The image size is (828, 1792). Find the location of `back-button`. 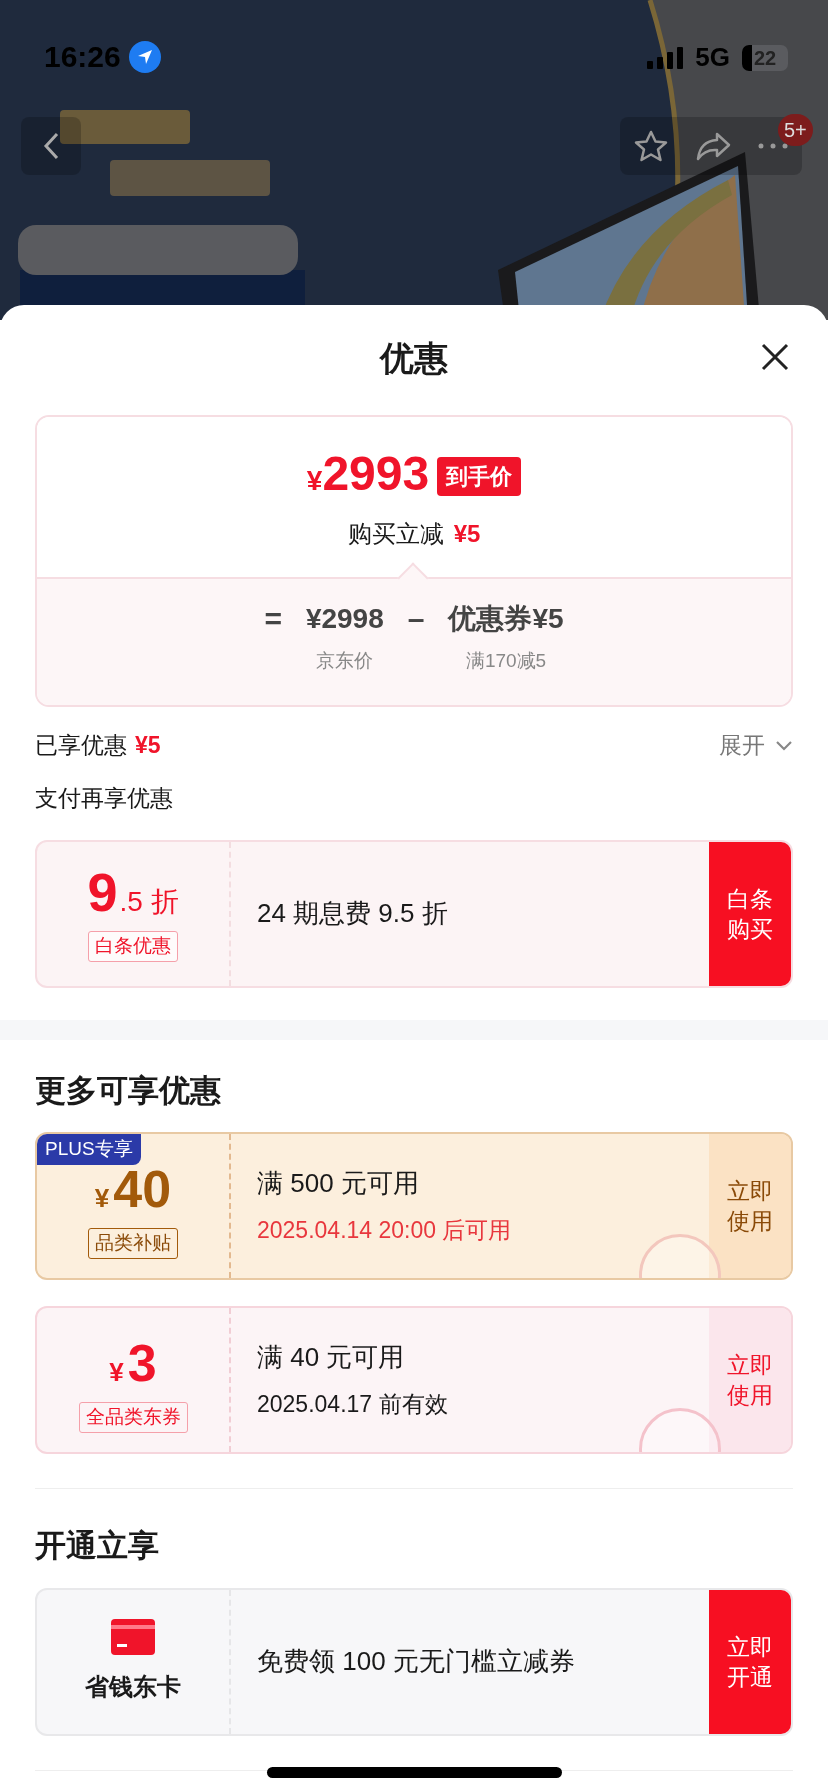

back-button is located at coordinates (51, 146).